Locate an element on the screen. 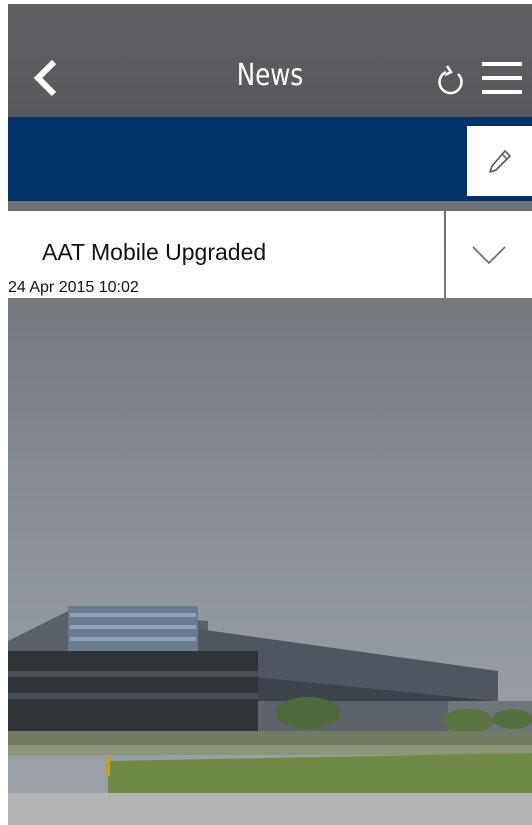 Image resolution: width=532 pixels, height=825 pixels. menu-button is located at coordinates (502, 79).